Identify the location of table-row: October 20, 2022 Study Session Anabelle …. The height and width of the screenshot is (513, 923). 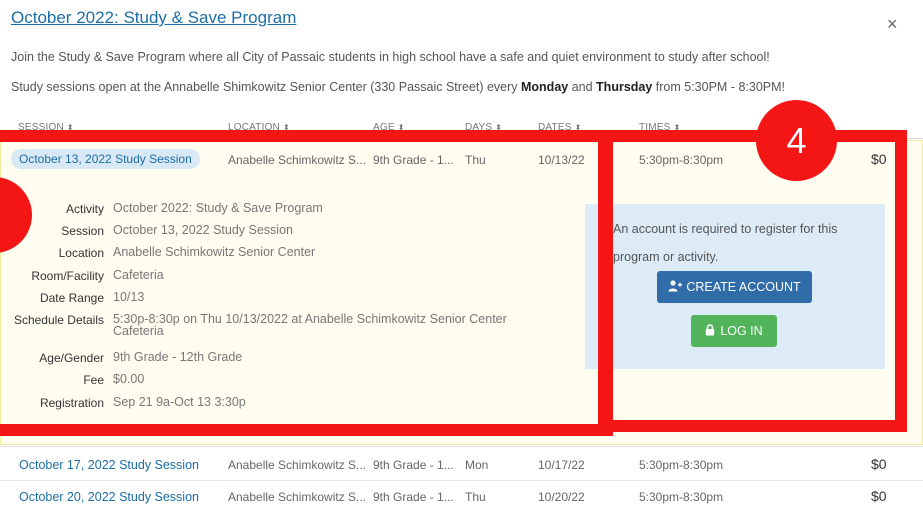
(461, 497).